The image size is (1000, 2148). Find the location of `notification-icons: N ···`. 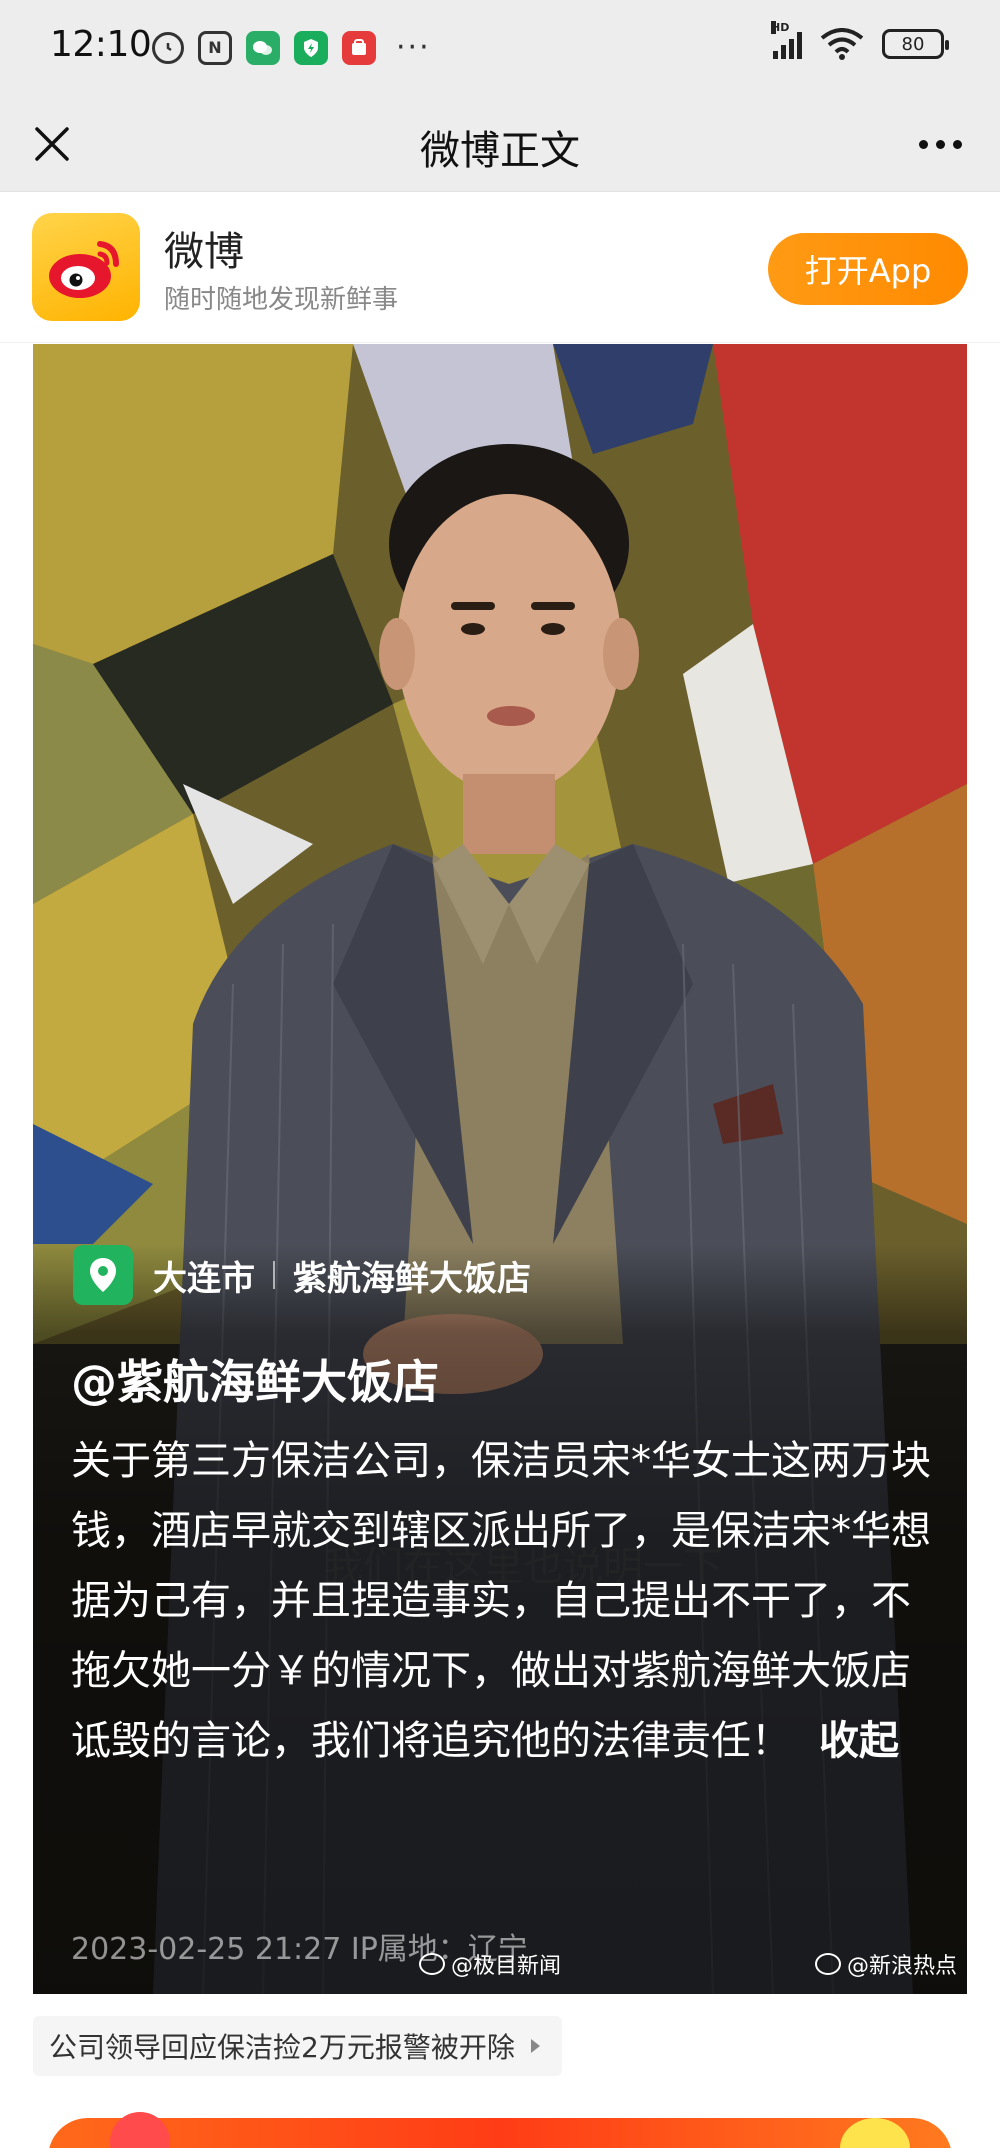

notification-icons: N ··· is located at coordinates (291, 47).